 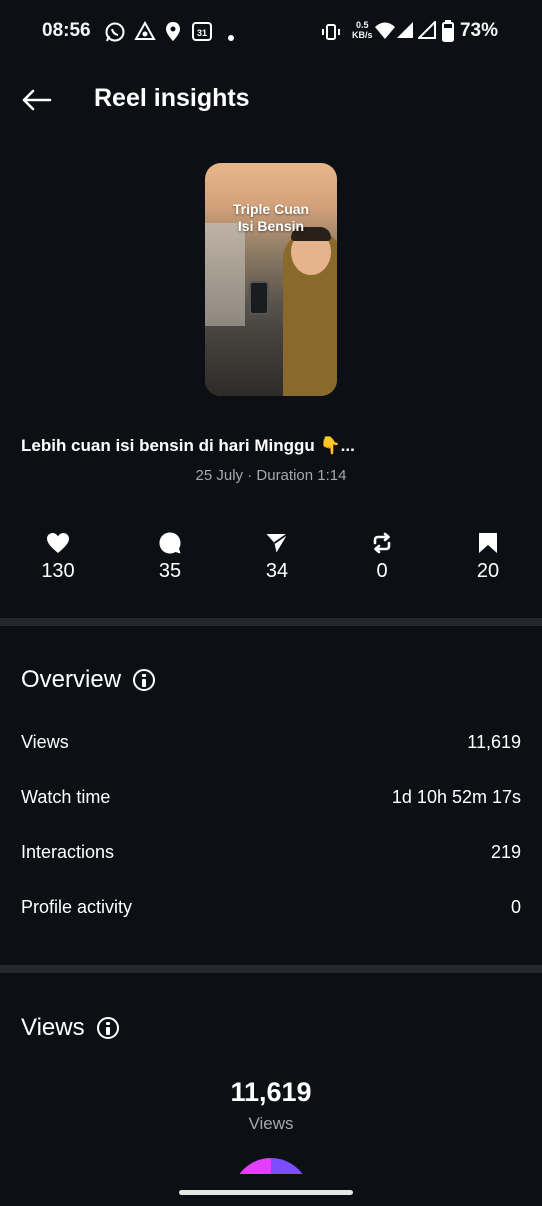 I want to click on repost-icon, so click(x=382, y=543).